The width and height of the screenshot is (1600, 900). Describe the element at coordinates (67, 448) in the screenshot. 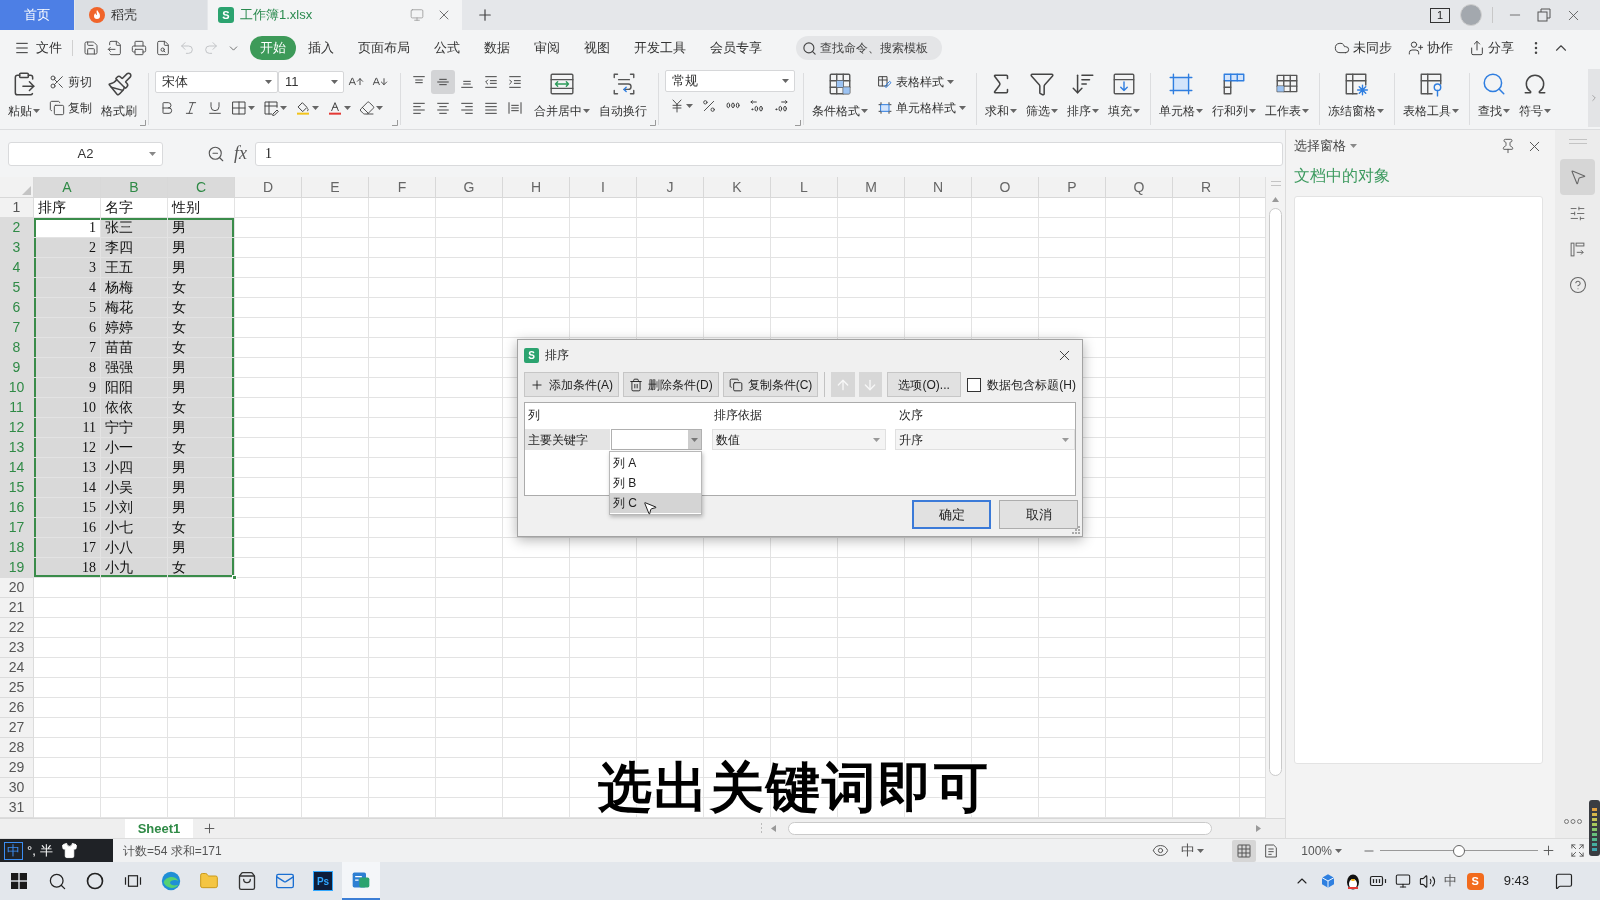

I see `sheet-cell: 12` at that location.